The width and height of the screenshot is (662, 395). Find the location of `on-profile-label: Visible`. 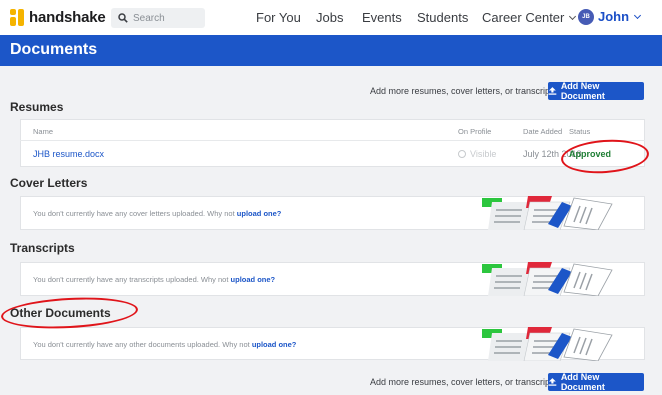

on-profile-label: Visible is located at coordinates (483, 154).